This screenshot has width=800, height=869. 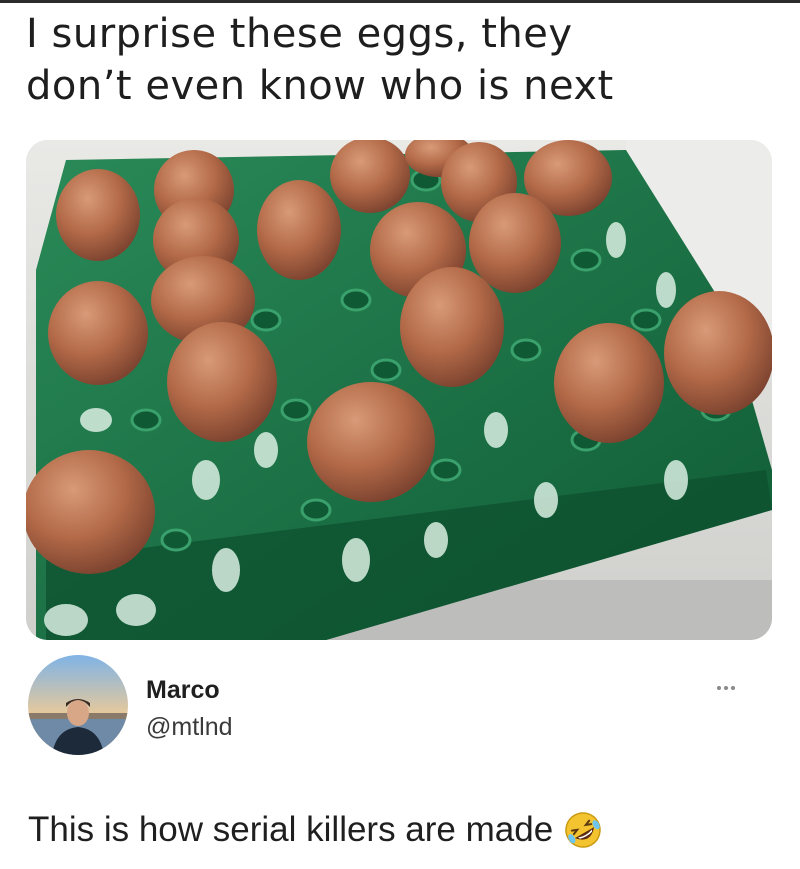 I want to click on author-avatar, so click(x=78, y=705).